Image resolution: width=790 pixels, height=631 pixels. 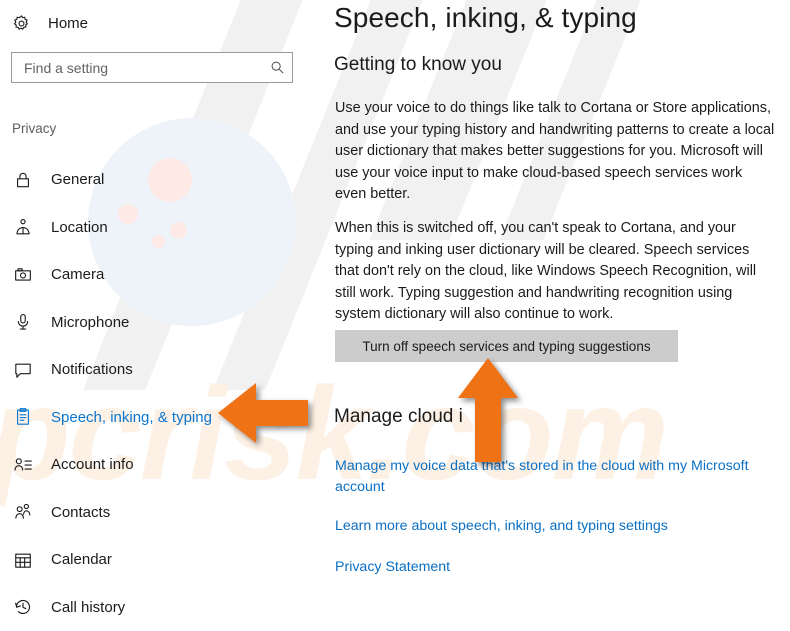 I want to click on sidebar-item-label: Contacts, so click(x=80, y=512).